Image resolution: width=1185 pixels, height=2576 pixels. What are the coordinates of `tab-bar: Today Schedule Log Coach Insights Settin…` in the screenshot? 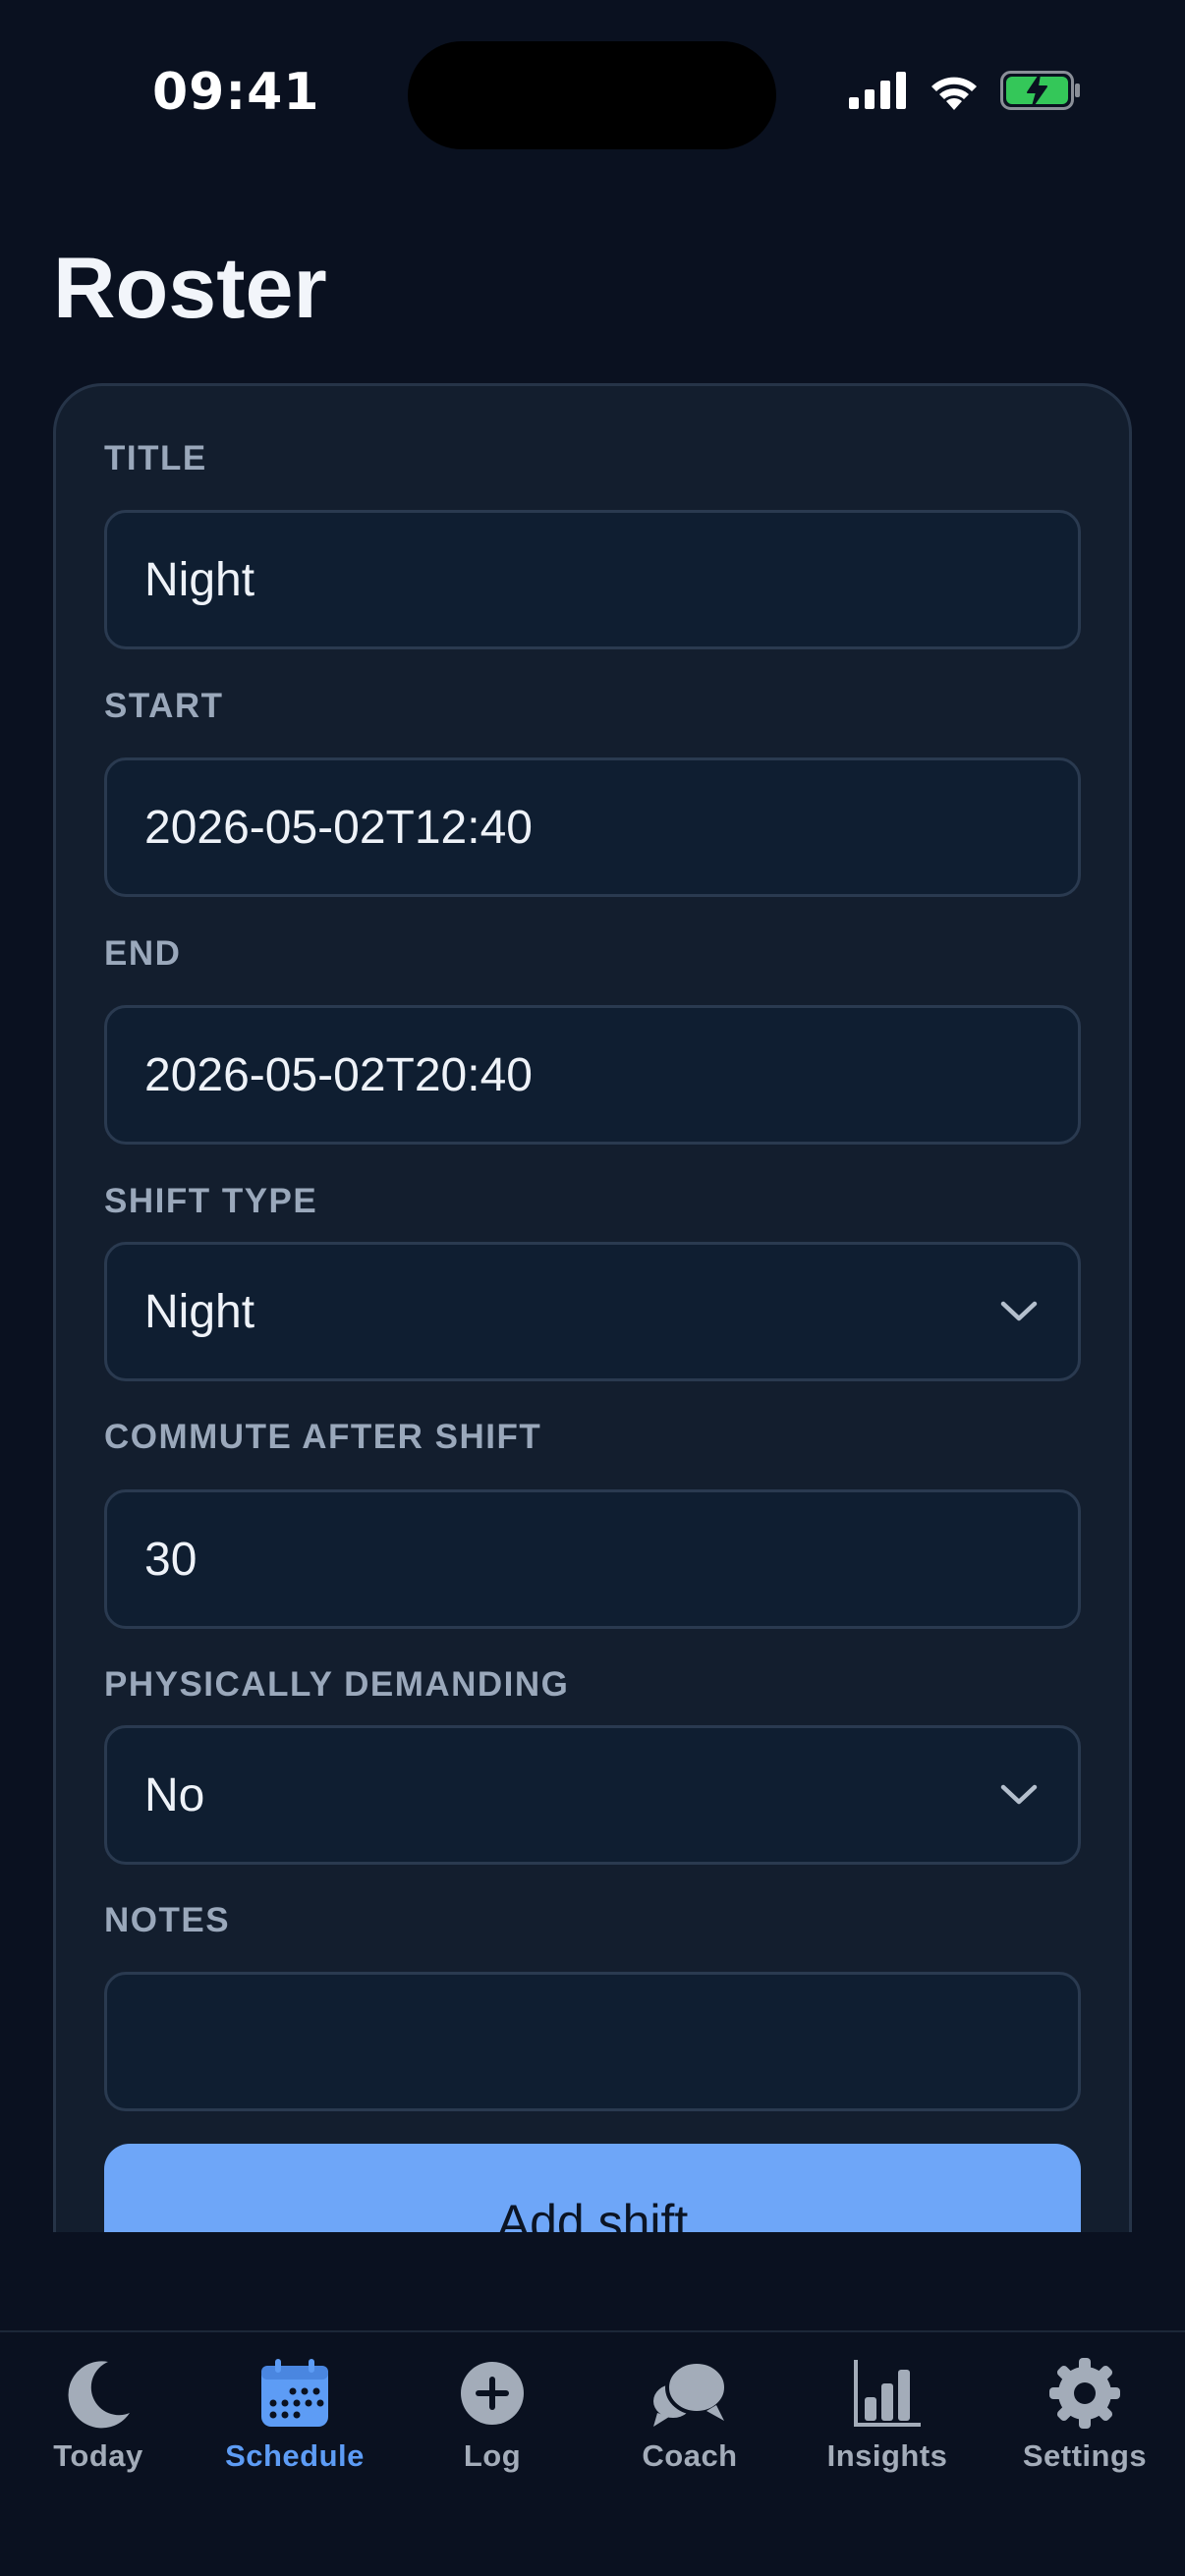 It's located at (592, 2453).